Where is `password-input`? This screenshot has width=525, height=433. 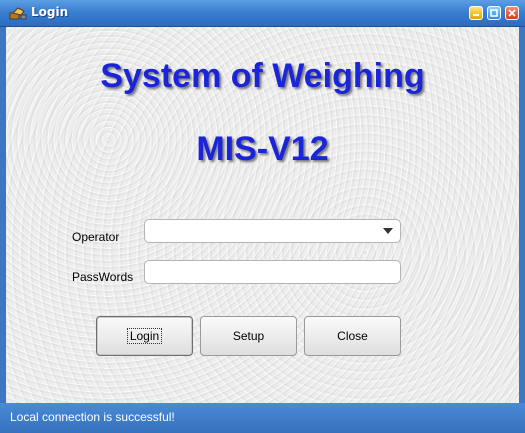
password-input is located at coordinates (272, 272).